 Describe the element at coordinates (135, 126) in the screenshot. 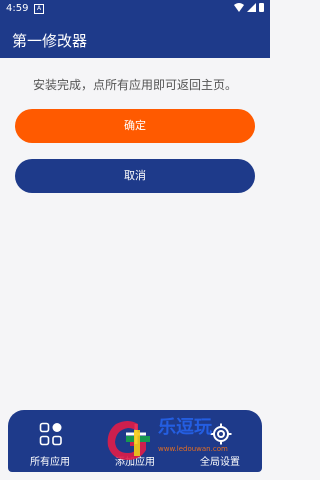

I see `confirm-button: 确定` at that location.